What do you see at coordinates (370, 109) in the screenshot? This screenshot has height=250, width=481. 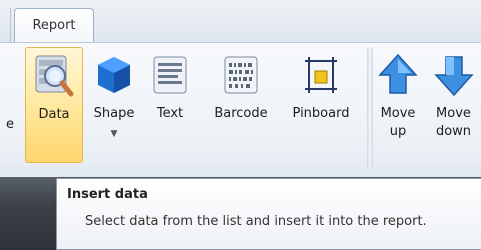 I see `group-separator` at bounding box center [370, 109].